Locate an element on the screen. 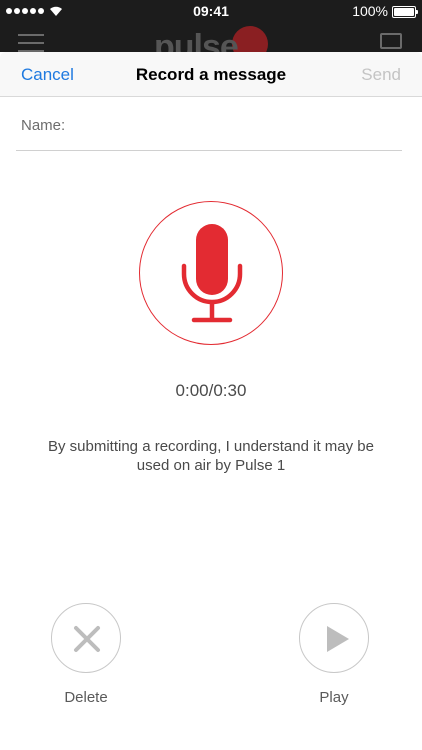 The image size is (422, 750). close-icon is located at coordinates (87, 639).